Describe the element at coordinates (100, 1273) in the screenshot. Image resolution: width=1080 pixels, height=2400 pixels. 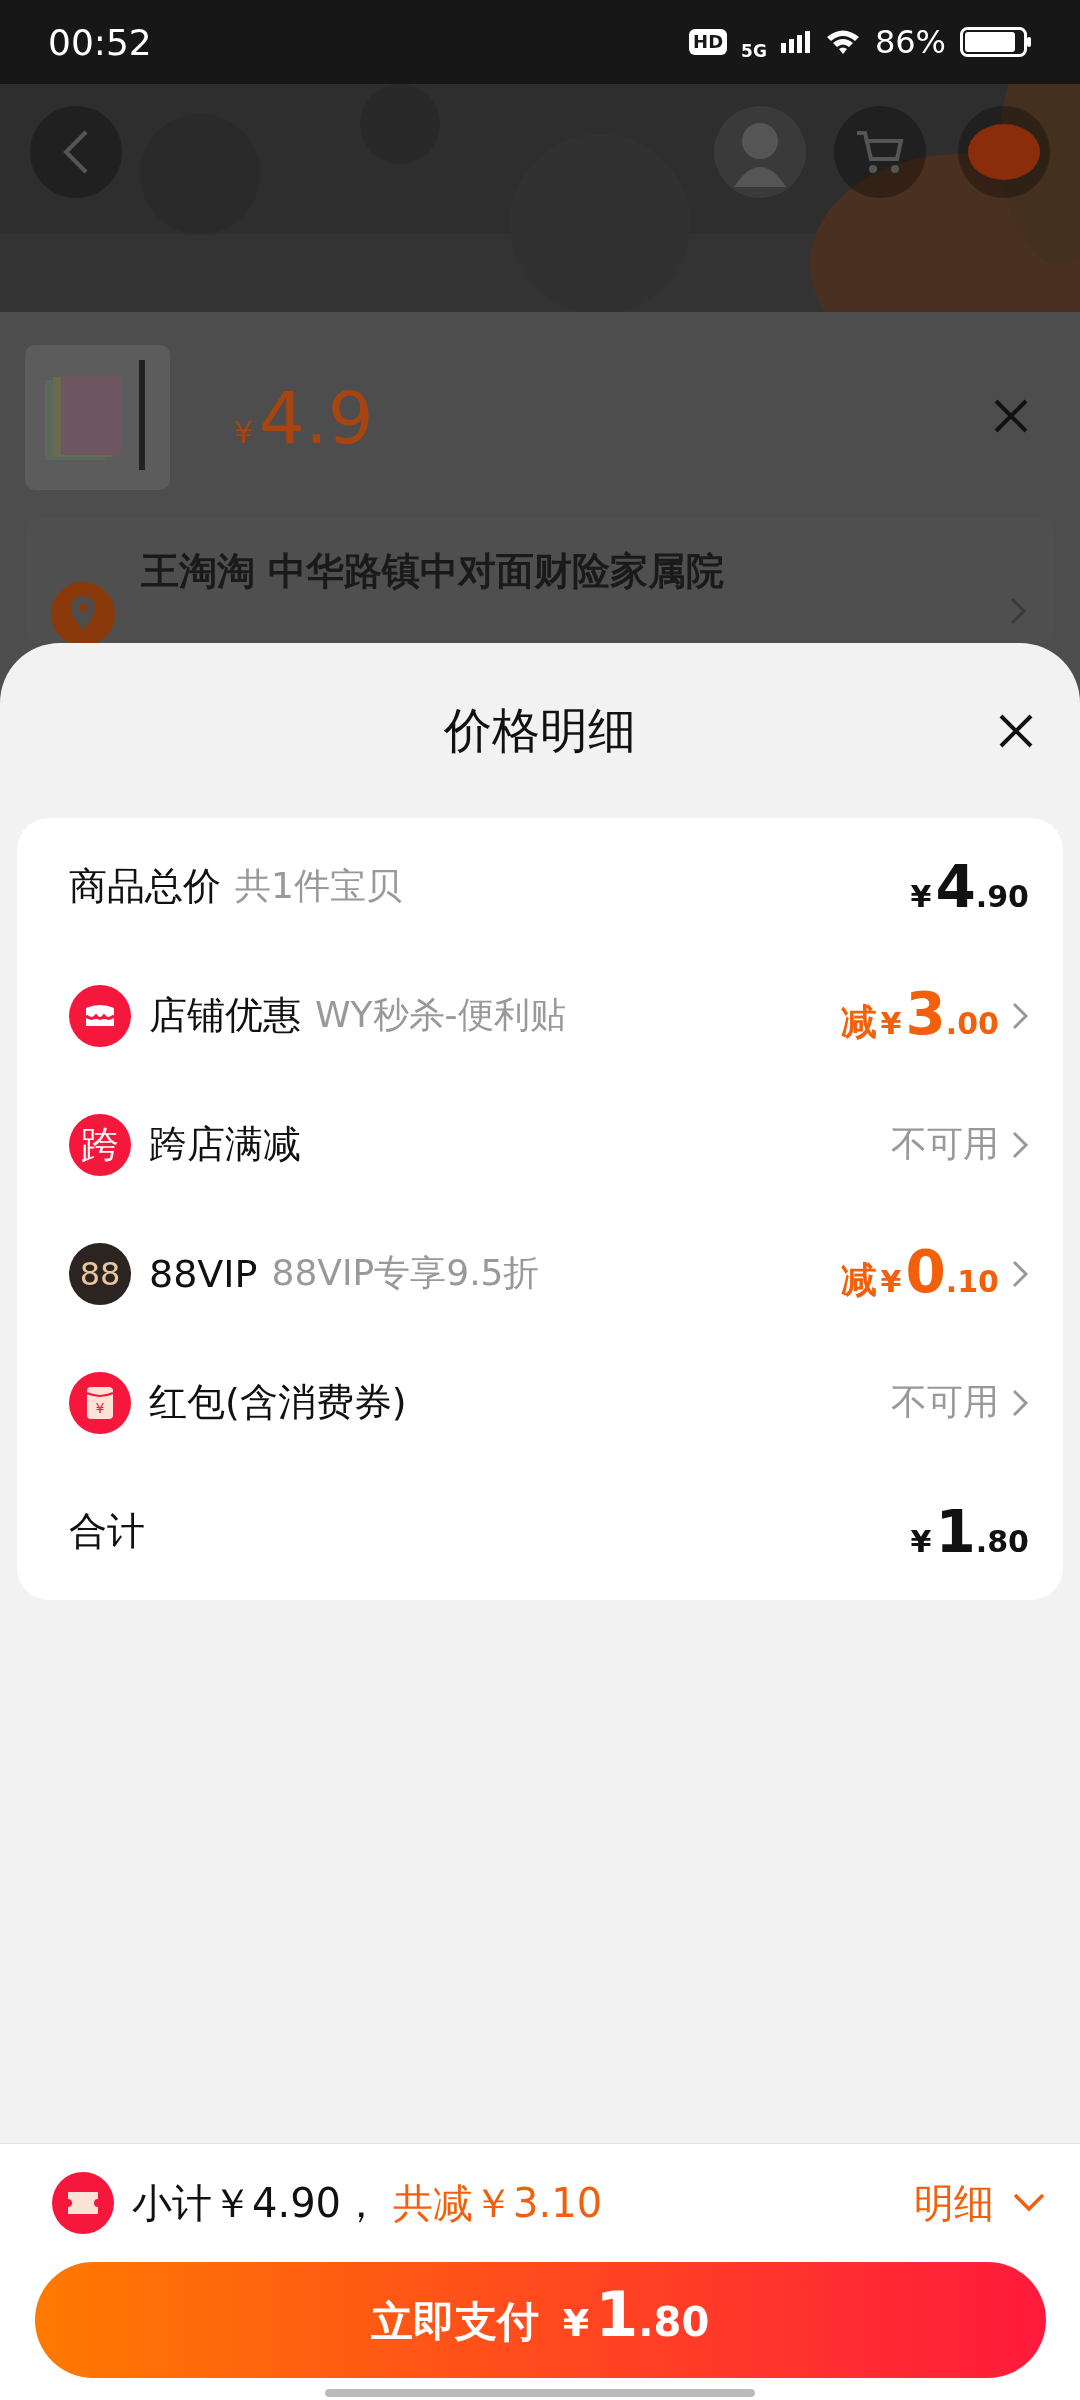
I see `badge-icon: 88` at that location.